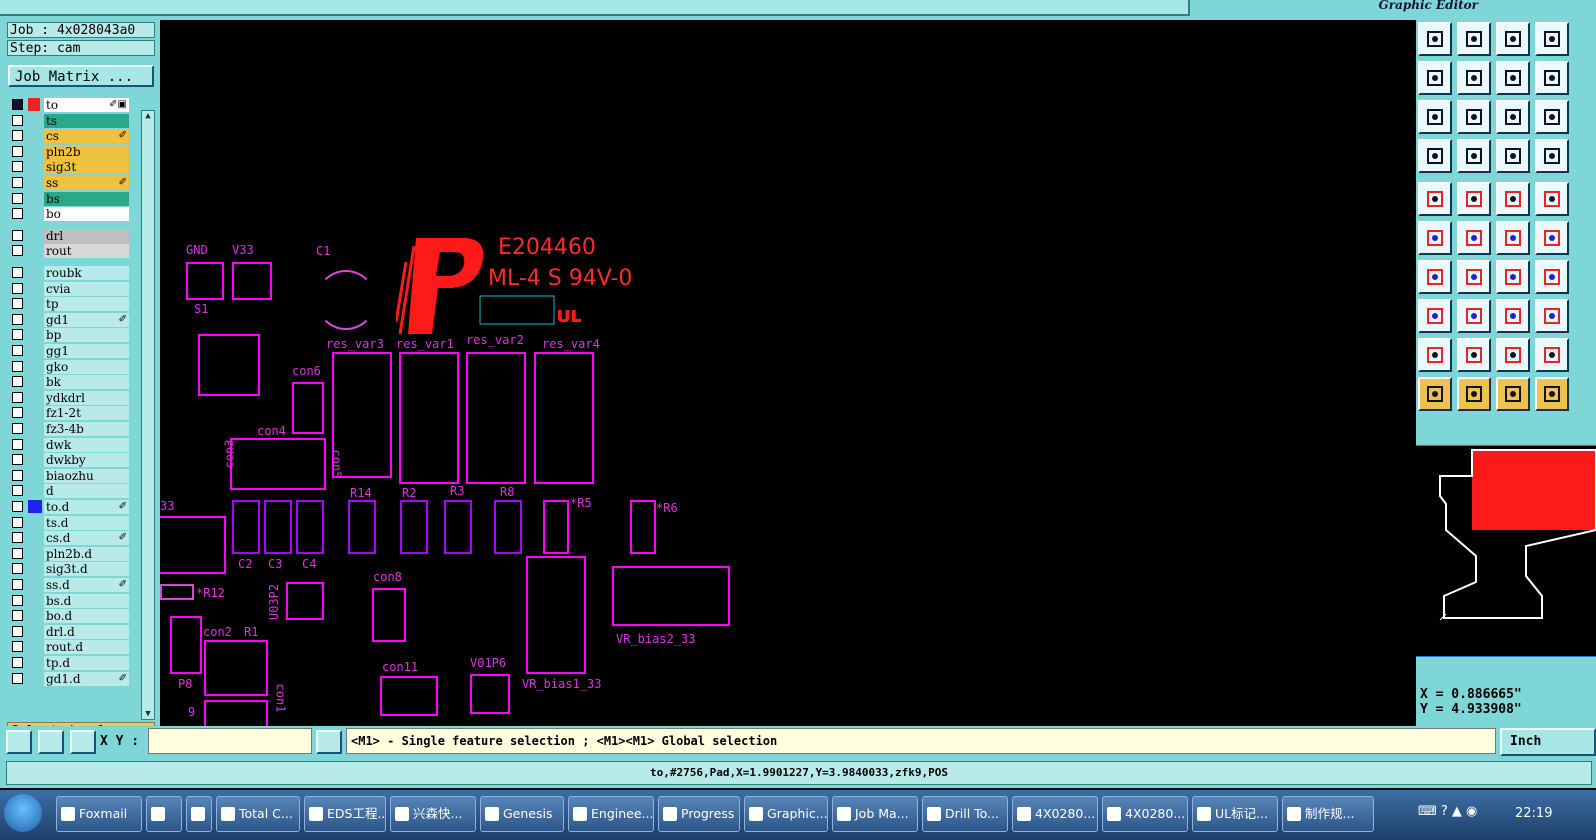 This screenshot has height=840, width=1596. Describe the element at coordinates (1474, 78) in the screenshot. I see `edit-icon` at that location.